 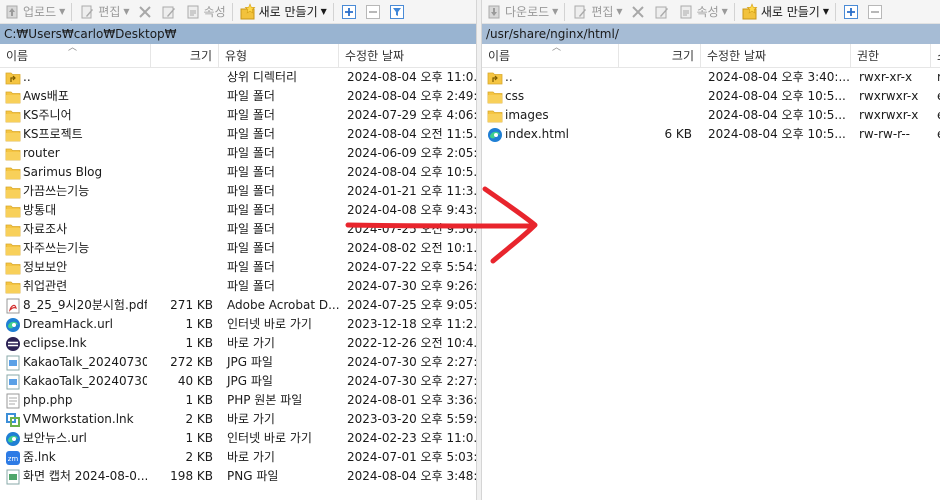 I want to click on upload-dropdown-arrow: ▼, so click(x=62, y=11).